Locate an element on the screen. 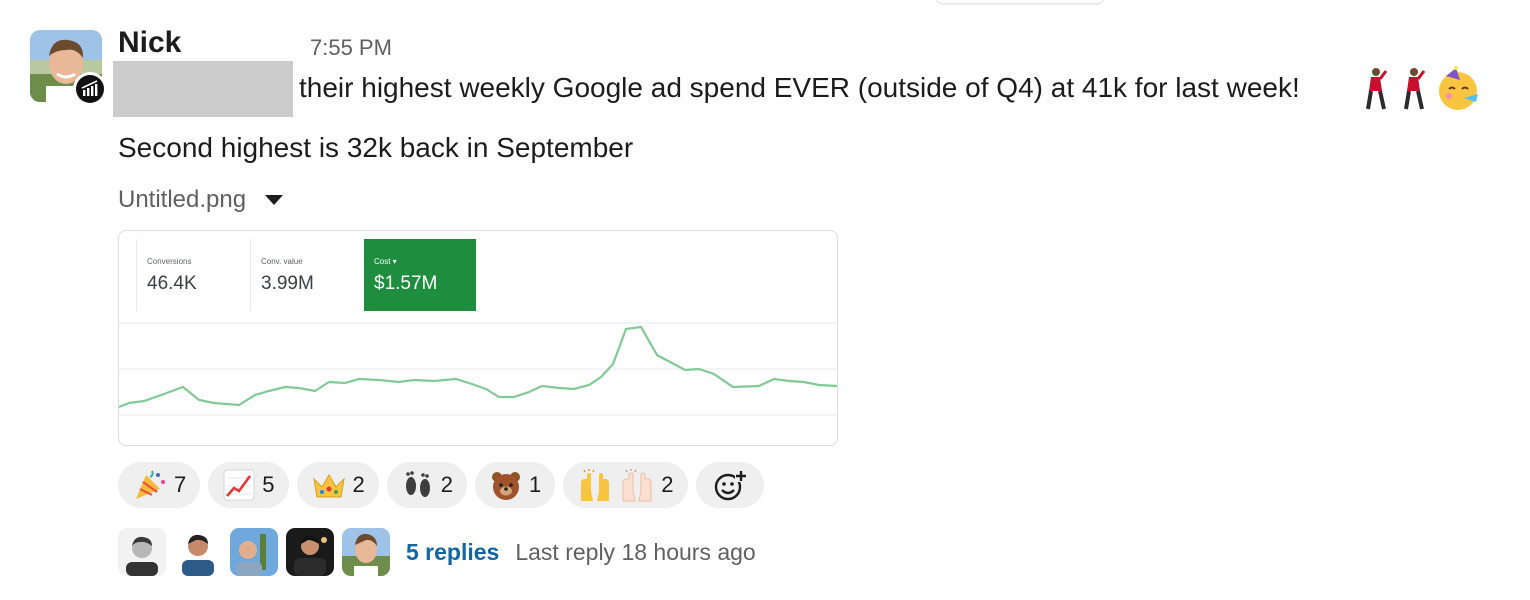  bar-chart-badge-icon is located at coordinates (90, 89).